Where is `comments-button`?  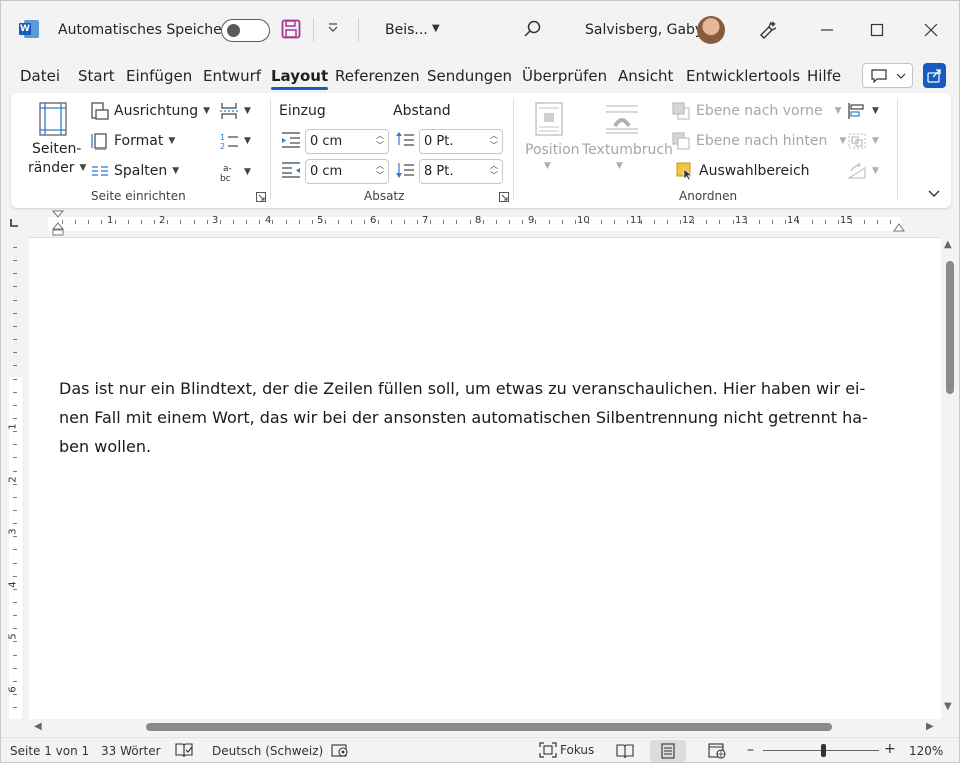 comments-button is located at coordinates (887, 75).